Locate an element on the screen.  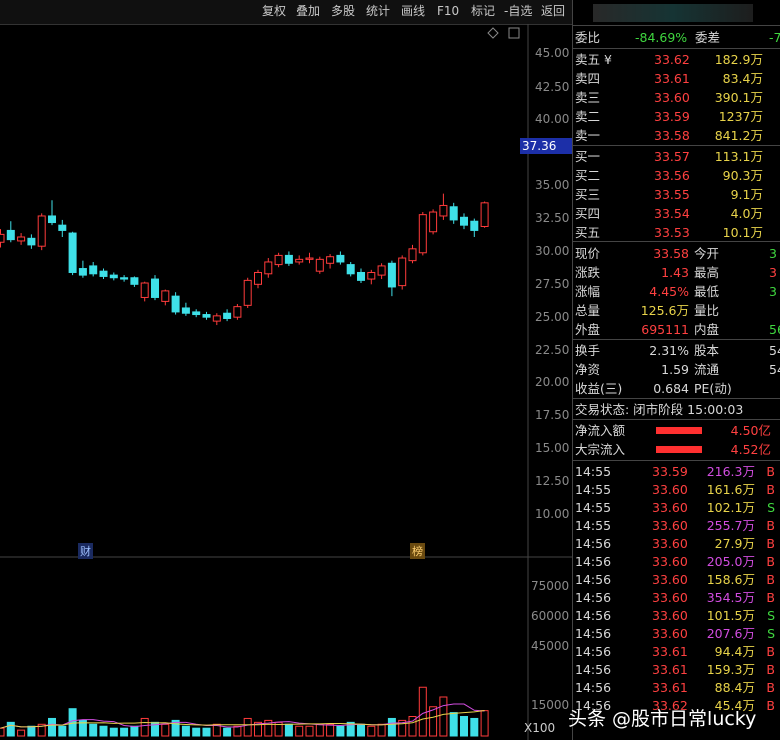
bid-level-row: 买三 33.55 9.1万 is located at coordinates (676, 194).